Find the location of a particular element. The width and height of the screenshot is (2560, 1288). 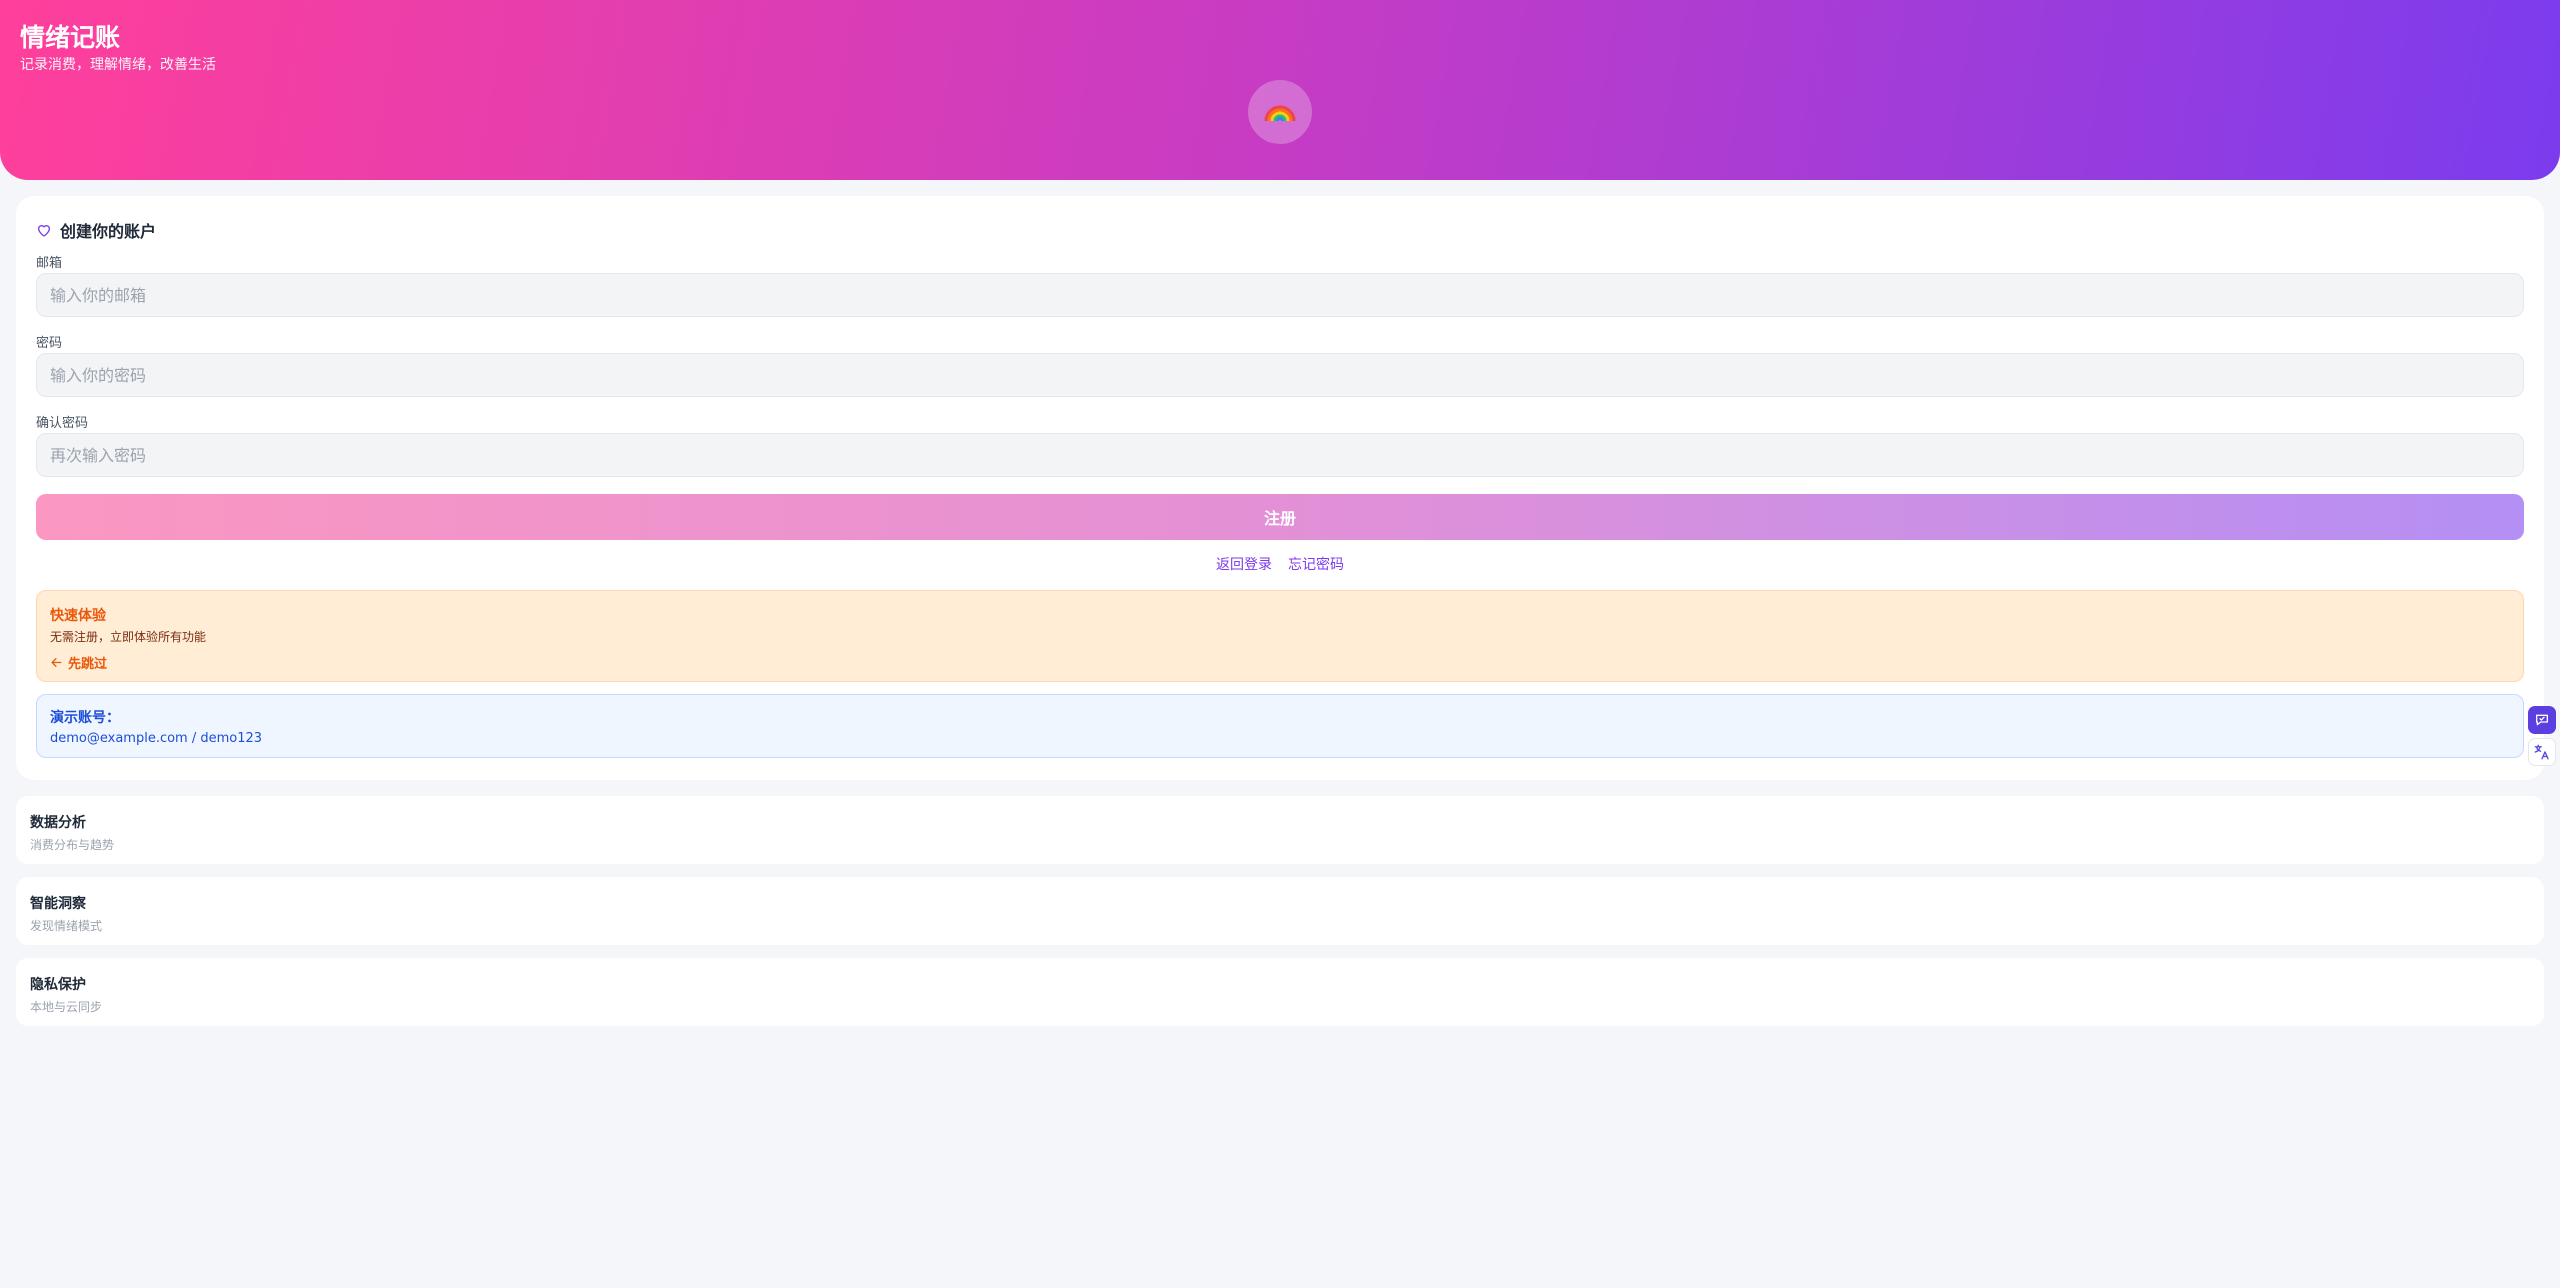

feature-title: 智能洞察 is located at coordinates (58, 904).